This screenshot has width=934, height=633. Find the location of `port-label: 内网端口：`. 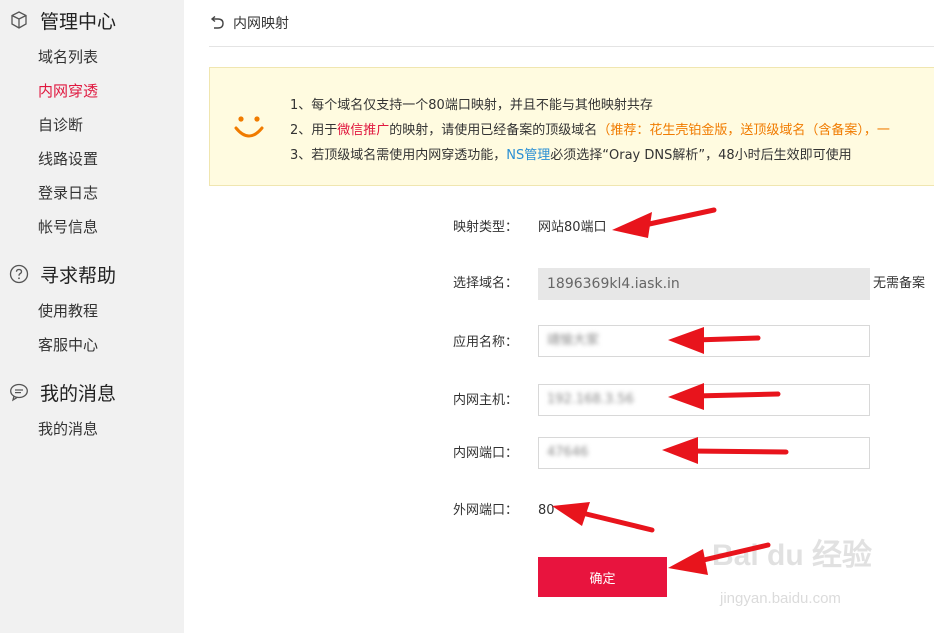

port-label: 内网端口： is located at coordinates (486, 453).